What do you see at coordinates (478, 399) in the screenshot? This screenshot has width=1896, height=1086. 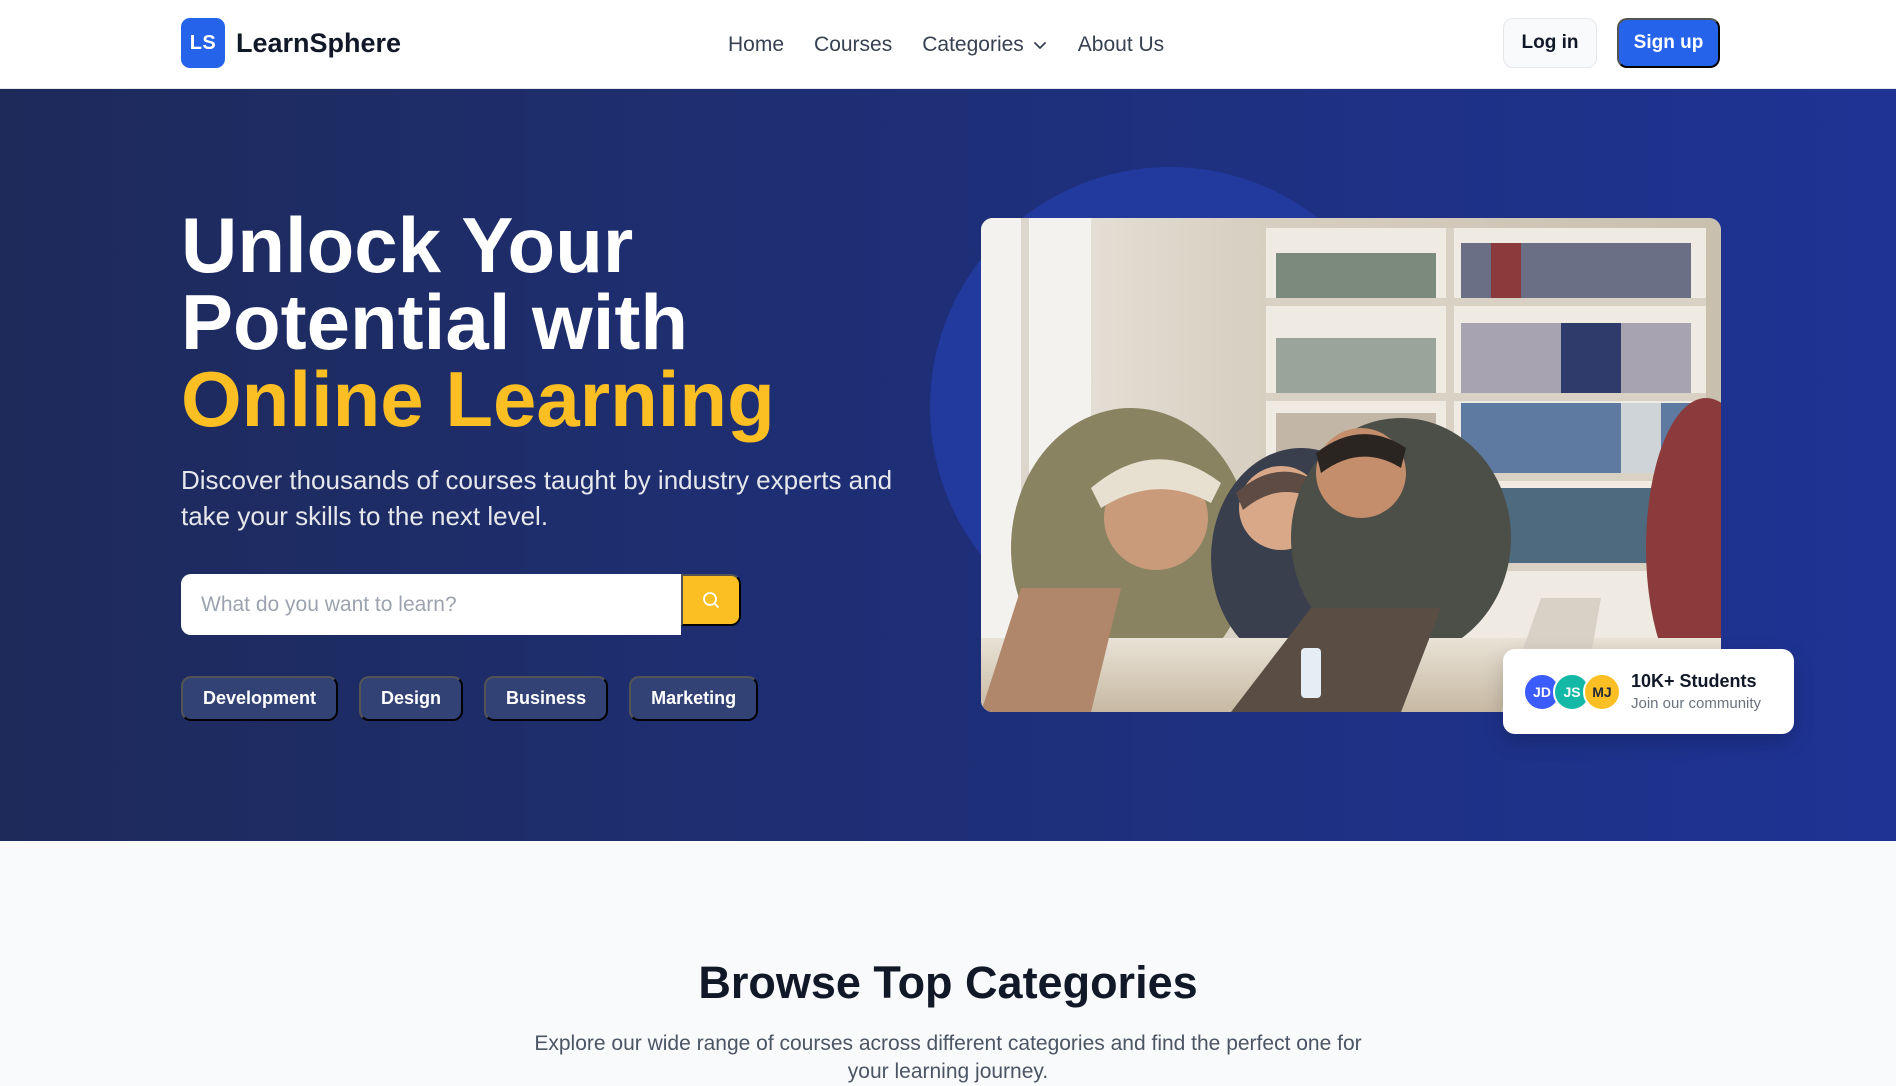 I see `hero-title-accent: Online Learning` at bounding box center [478, 399].